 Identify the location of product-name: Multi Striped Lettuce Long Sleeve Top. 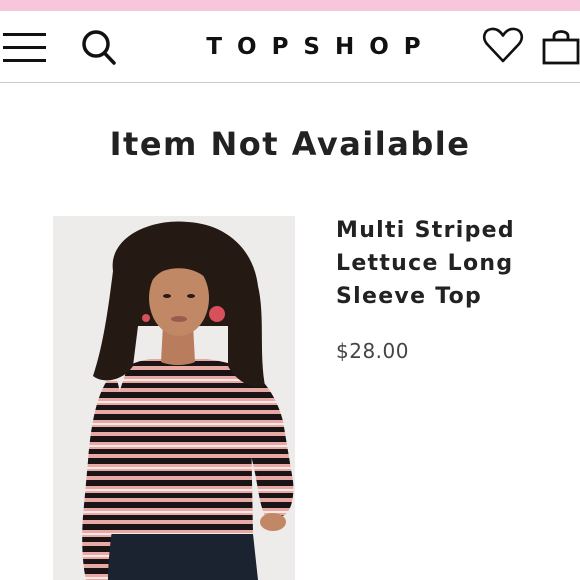
(451, 263).